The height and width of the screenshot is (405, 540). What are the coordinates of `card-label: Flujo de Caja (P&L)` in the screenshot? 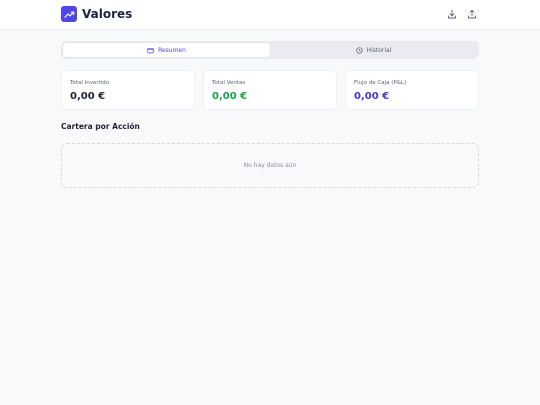 It's located at (380, 83).